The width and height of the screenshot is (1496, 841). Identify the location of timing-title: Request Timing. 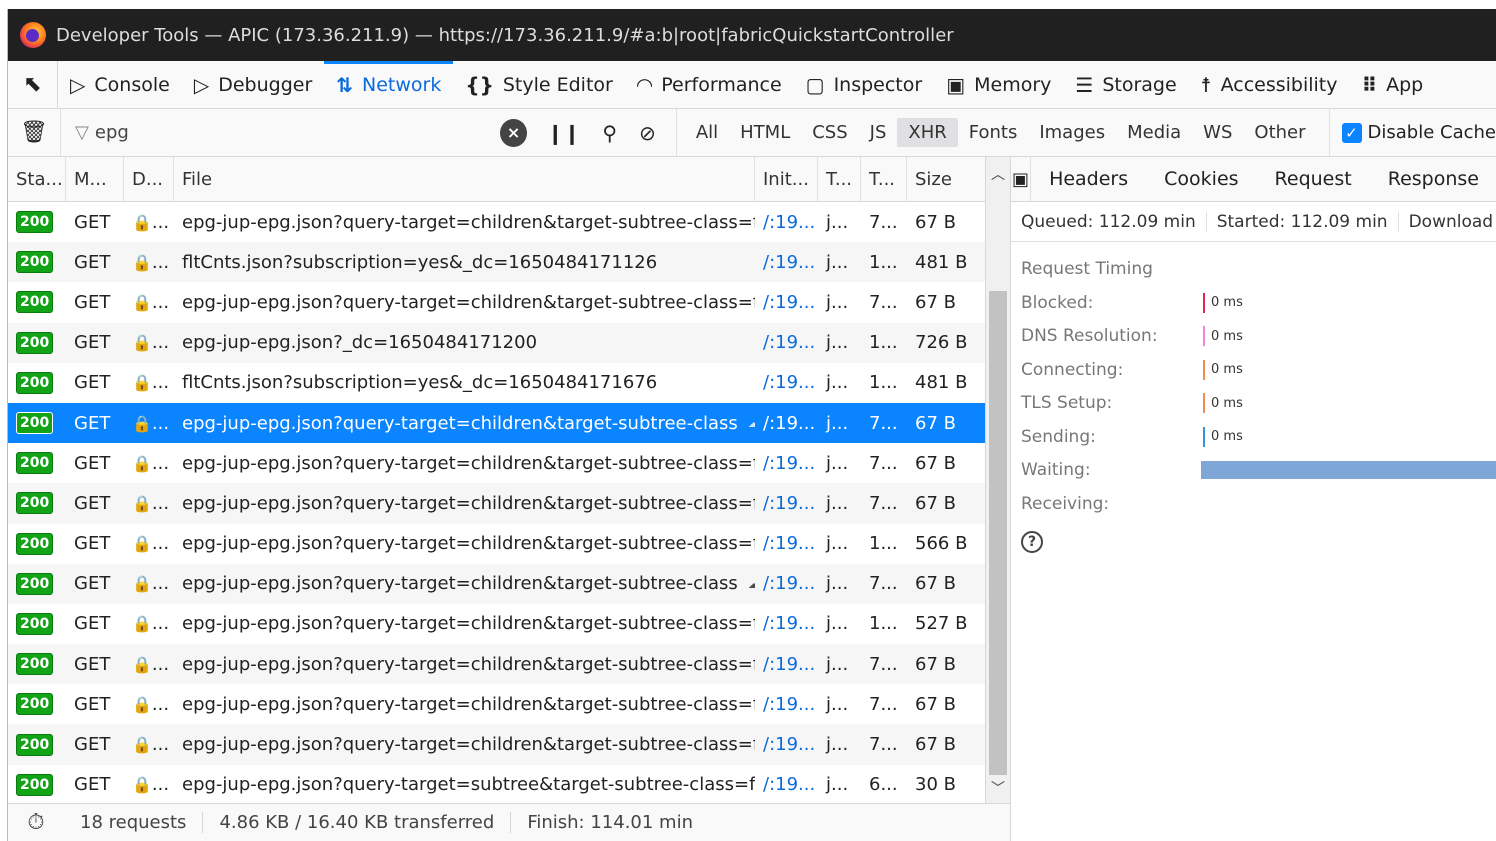
(1087, 269).